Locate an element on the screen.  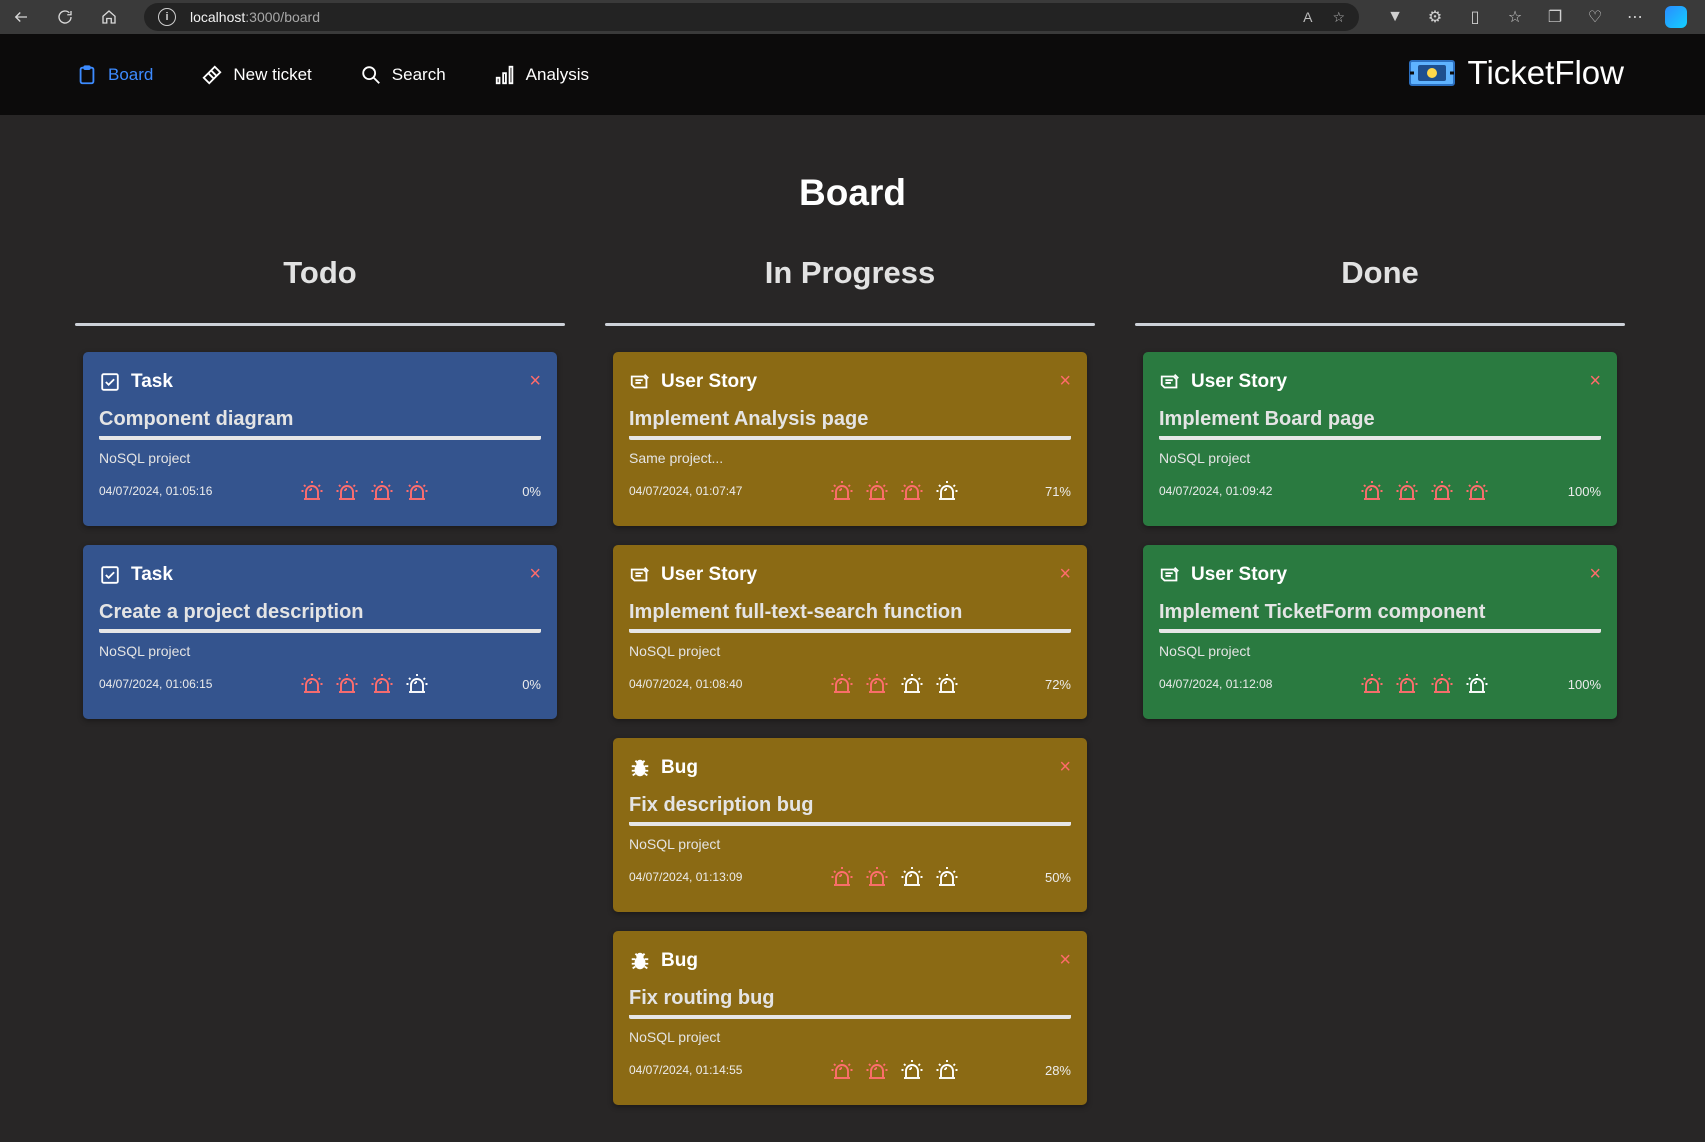
ticket-title: Component diagram is located at coordinates (320, 424).